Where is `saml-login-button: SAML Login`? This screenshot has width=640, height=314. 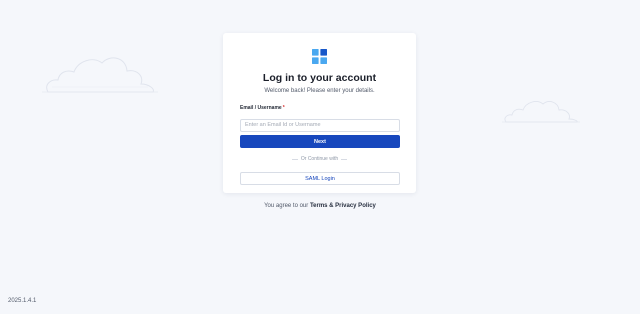
saml-login-button: SAML Login is located at coordinates (320, 178).